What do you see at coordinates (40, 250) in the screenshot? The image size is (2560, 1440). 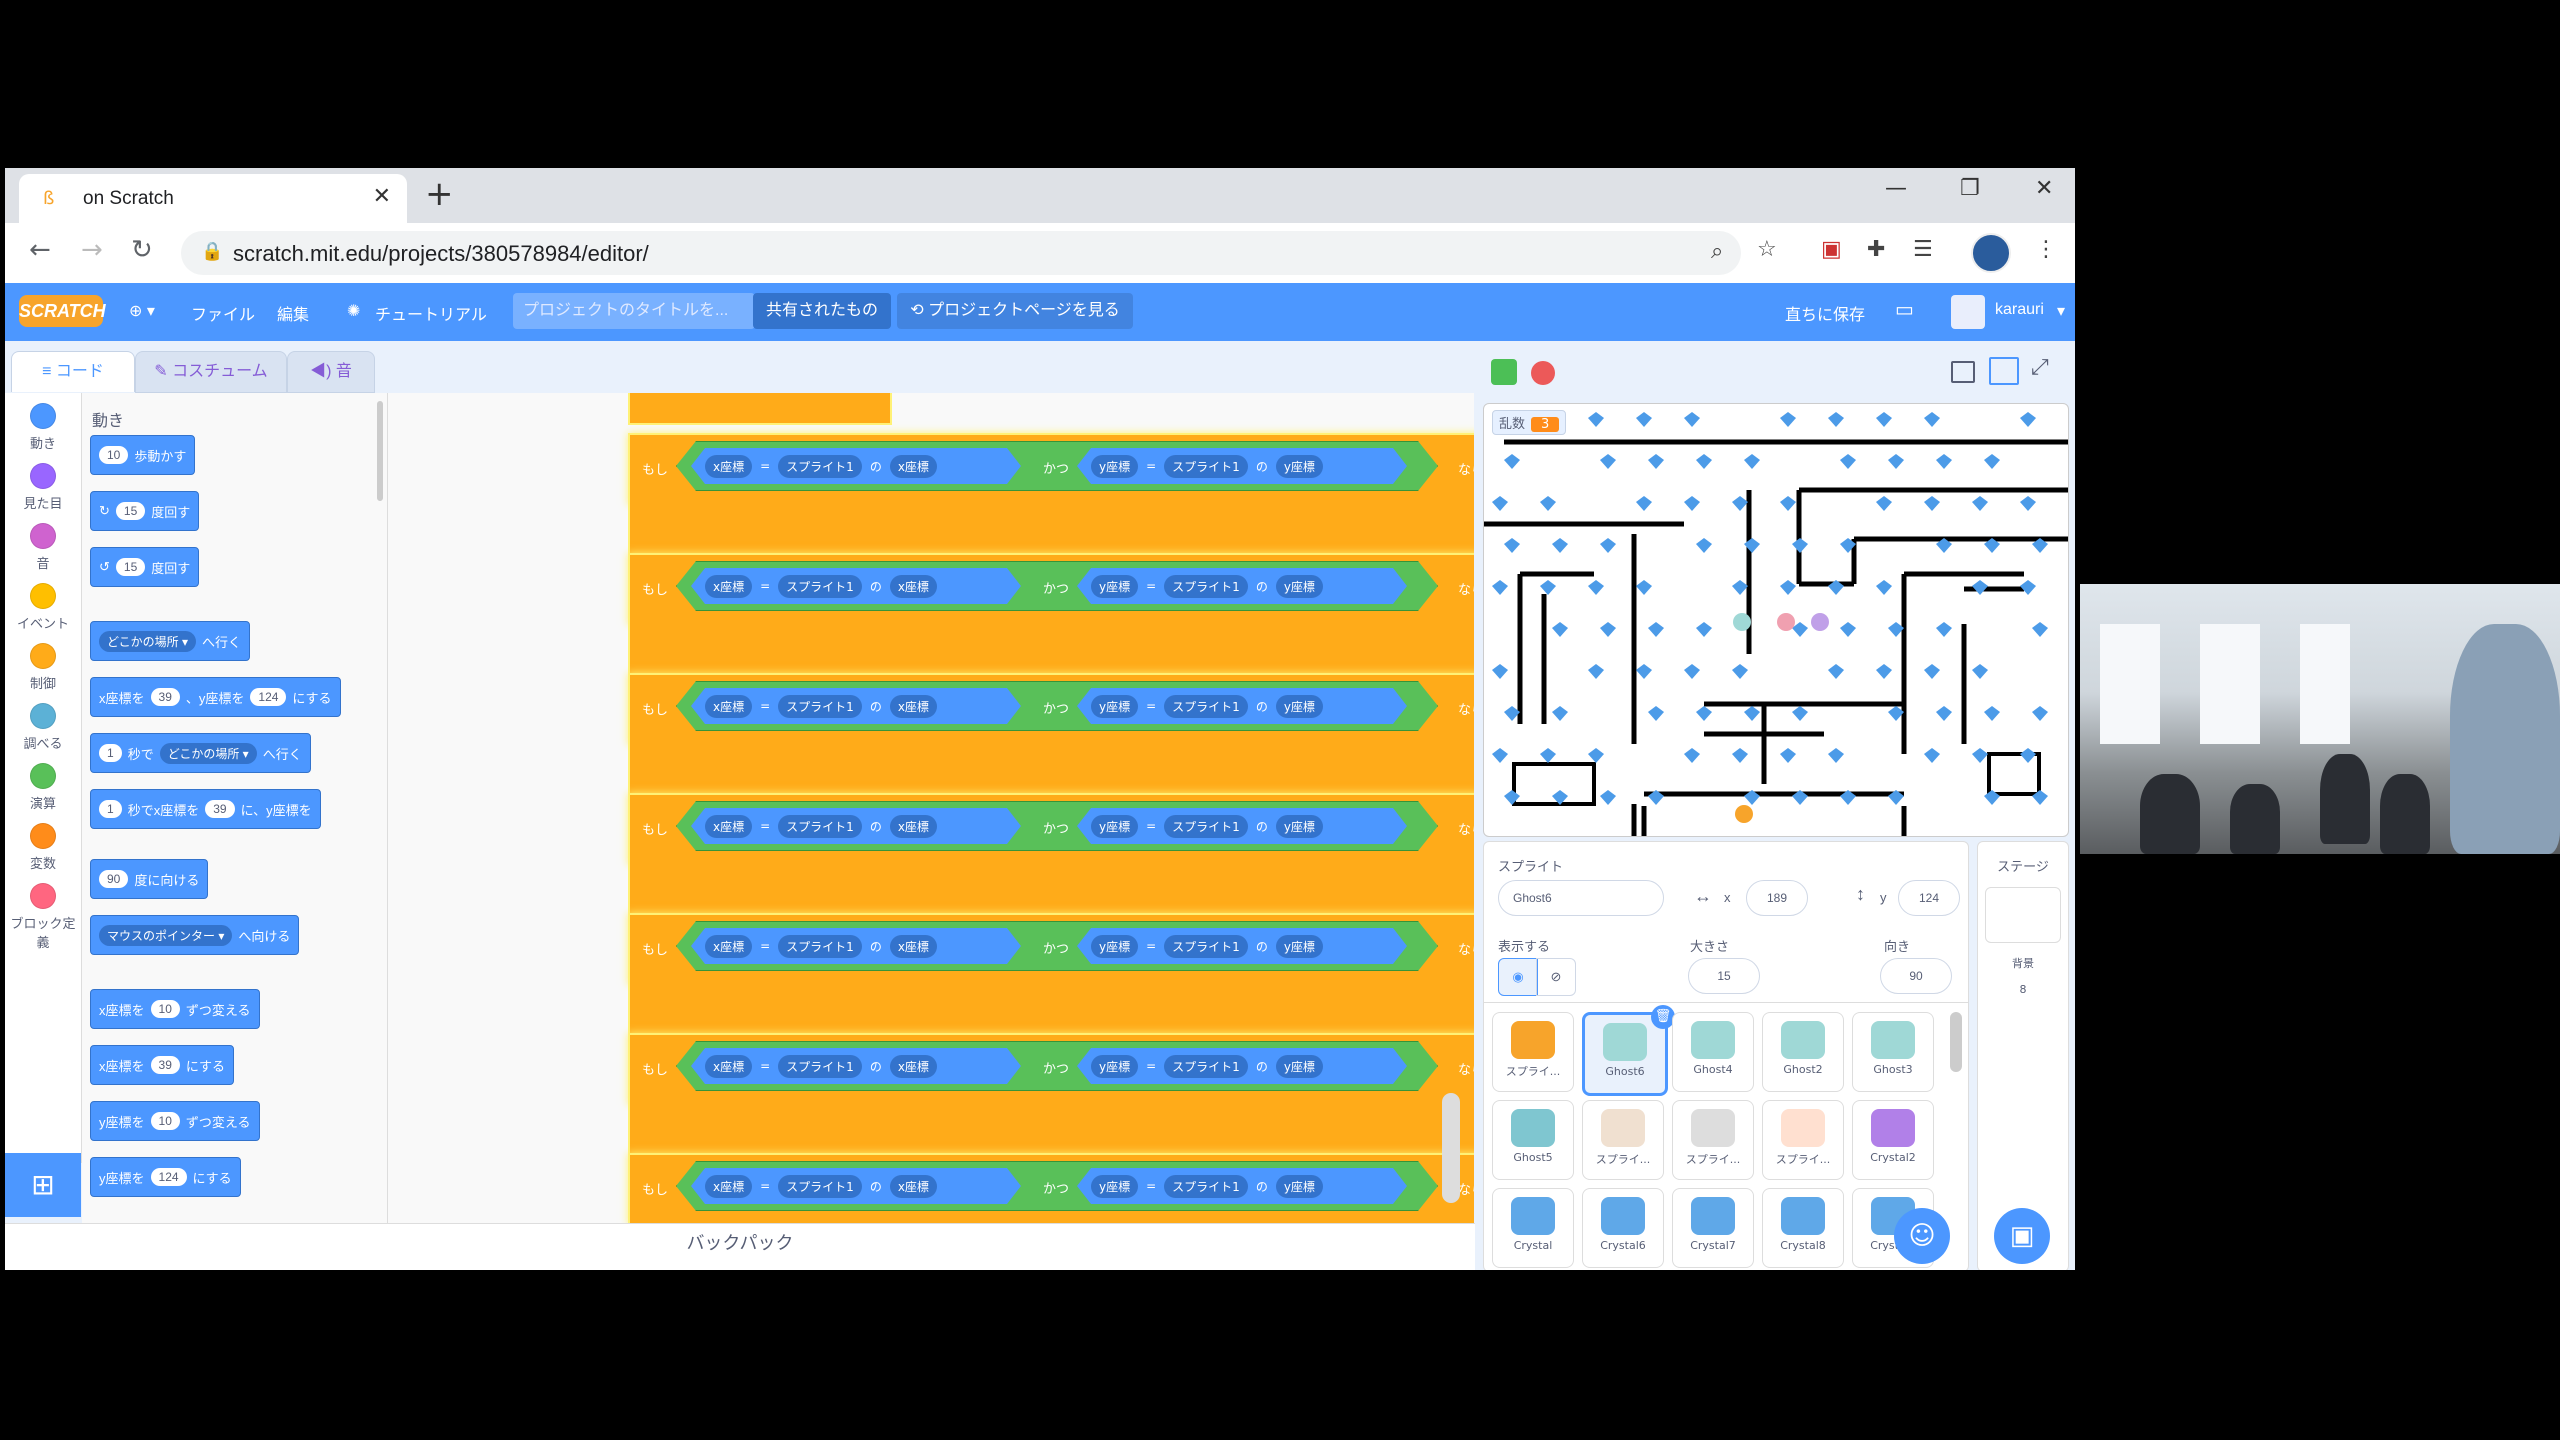 I see `back-icon: ←` at bounding box center [40, 250].